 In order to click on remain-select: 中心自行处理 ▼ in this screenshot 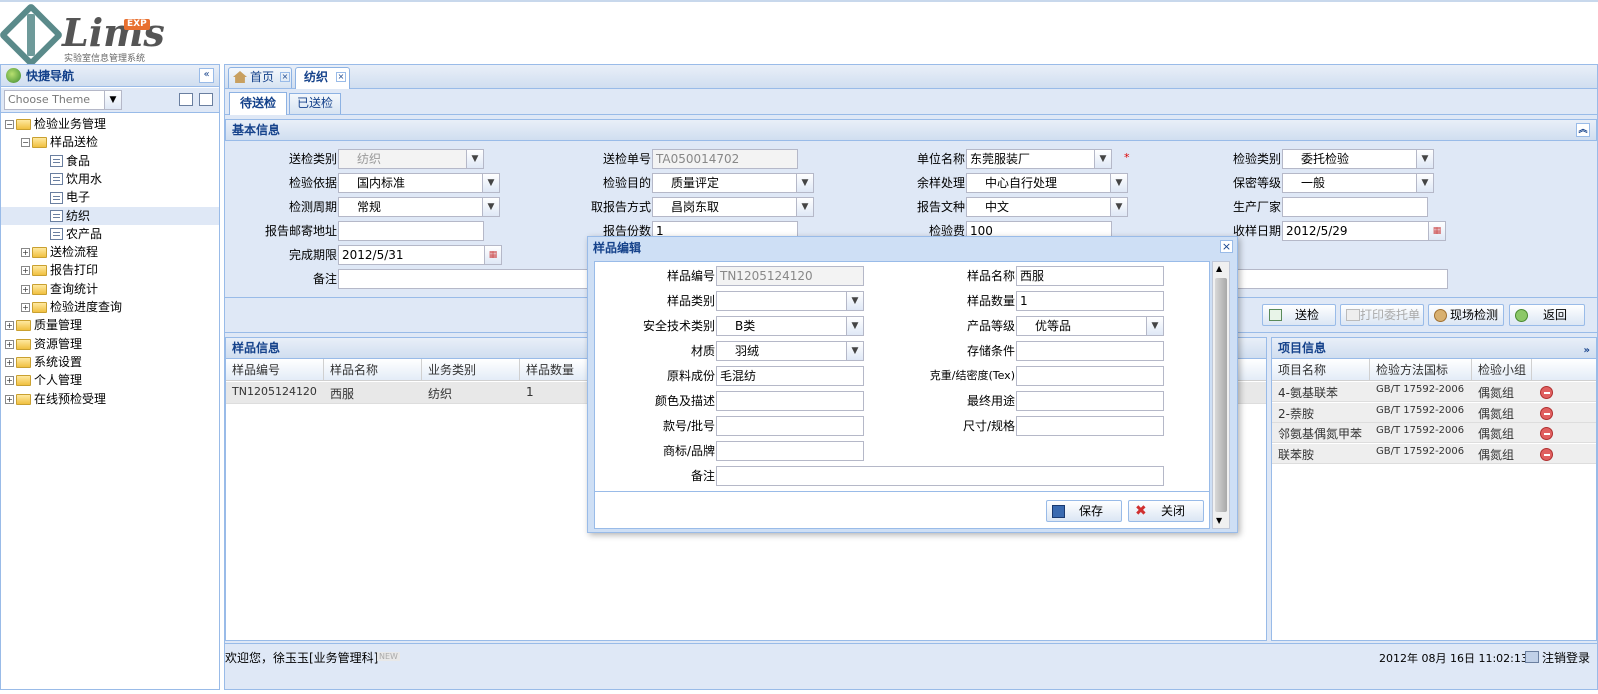, I will do `click(1047, 183)`.